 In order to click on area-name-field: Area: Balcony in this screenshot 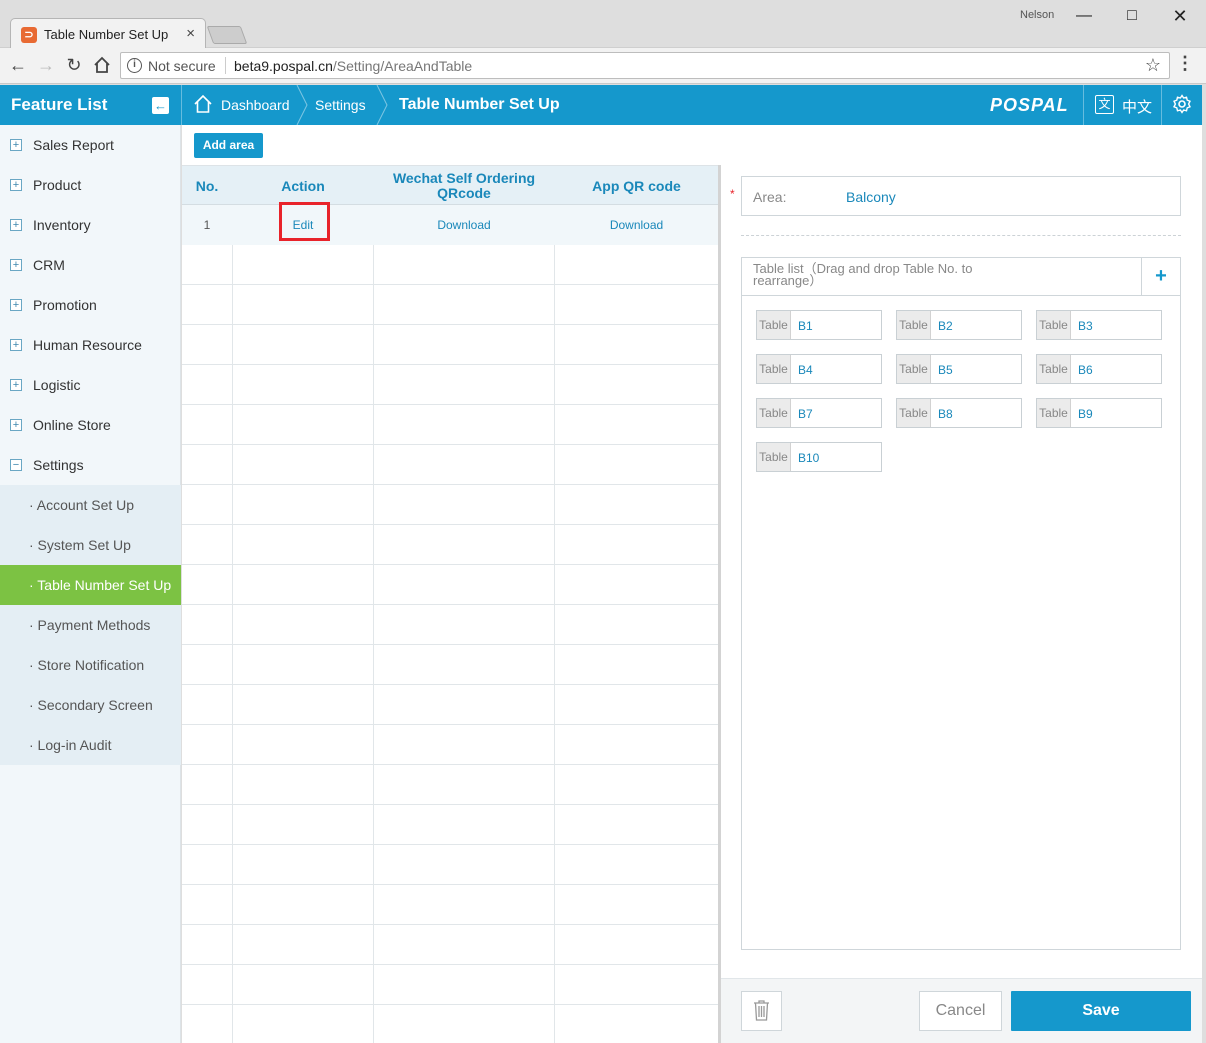, I will do `click(961, 196)`.